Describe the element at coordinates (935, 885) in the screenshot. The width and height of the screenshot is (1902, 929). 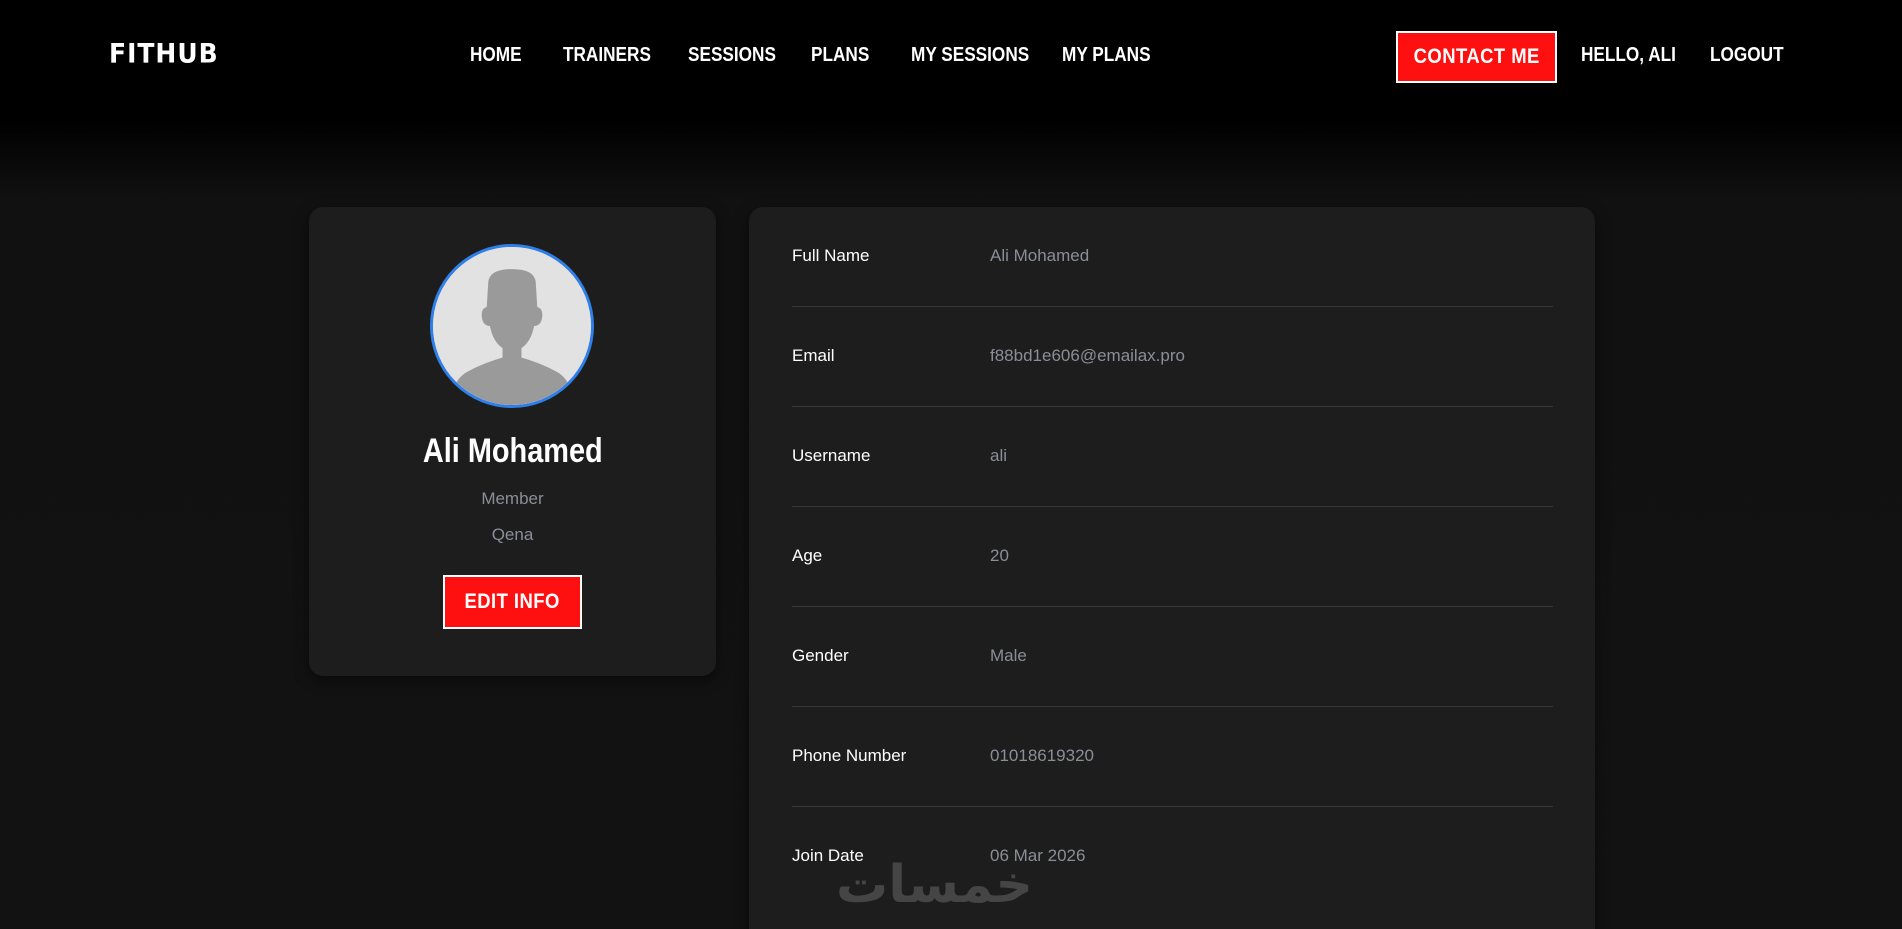
I see `watermark: خمسات` at that location.